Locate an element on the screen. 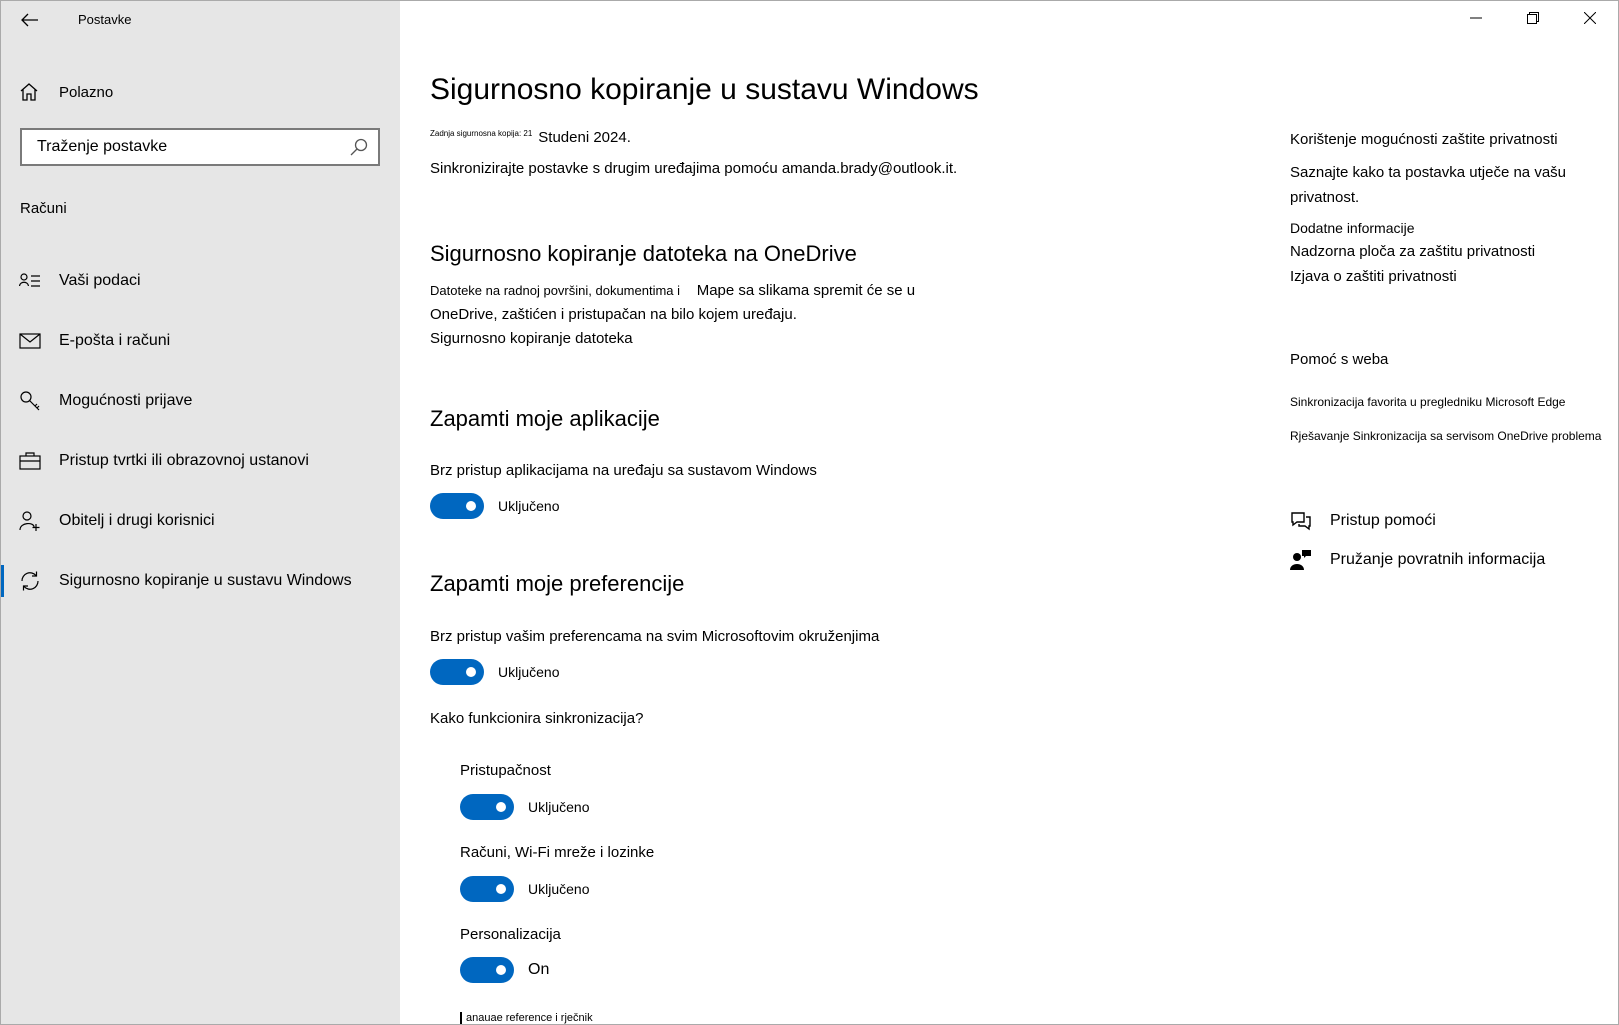 The width and height of the screenshot is (1619, 1025). remember-preferences-toggle-row: Uključeno is located at coordinates (494, 672).